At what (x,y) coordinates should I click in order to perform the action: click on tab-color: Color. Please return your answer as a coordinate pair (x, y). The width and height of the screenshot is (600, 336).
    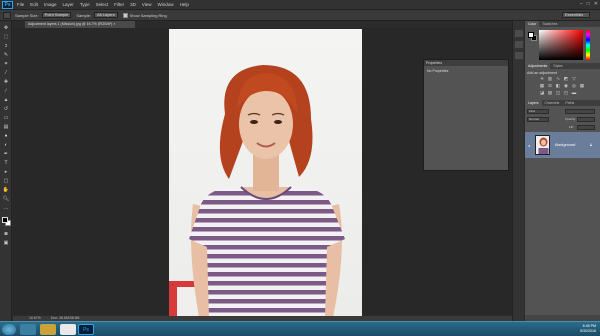
    Looking at the image, I should click on (532, 24).